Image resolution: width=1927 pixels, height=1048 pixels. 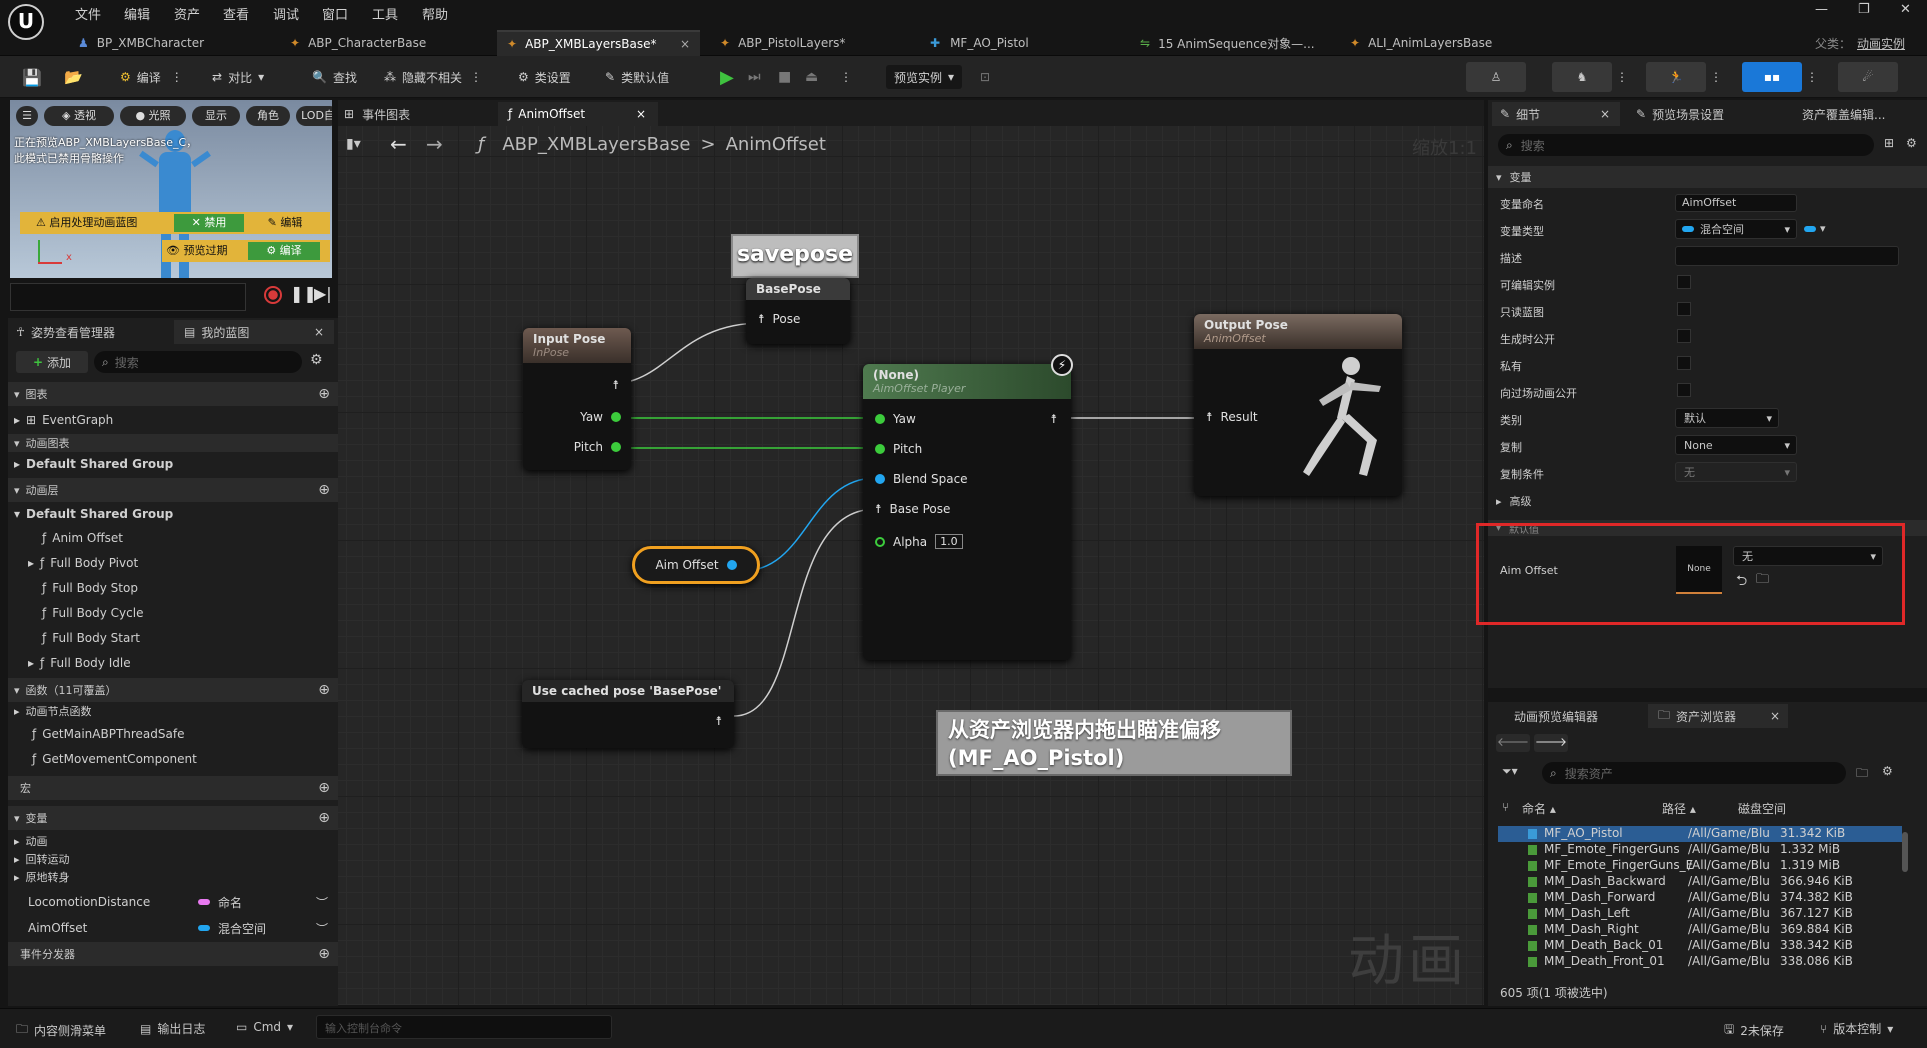 What do you see at coordinates (464, 1027) in the screenshot?
I see `console-input: 输入控制台命令` at bounding box center [464, 1027].